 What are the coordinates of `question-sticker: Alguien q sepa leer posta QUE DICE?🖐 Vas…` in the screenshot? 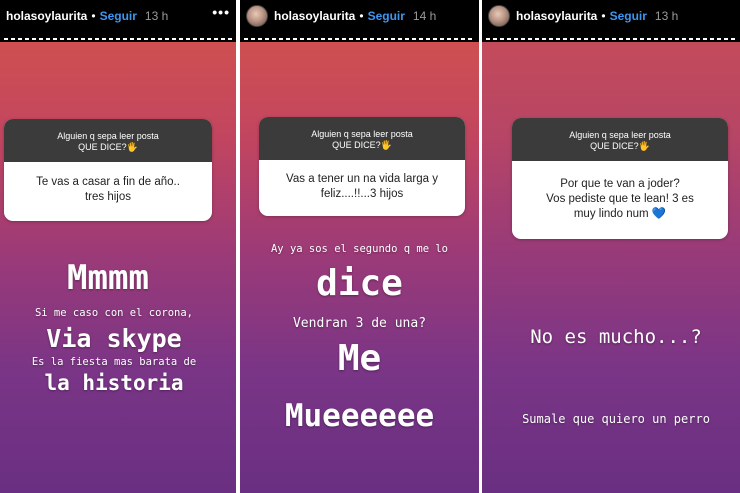 It's located at (362, 166).